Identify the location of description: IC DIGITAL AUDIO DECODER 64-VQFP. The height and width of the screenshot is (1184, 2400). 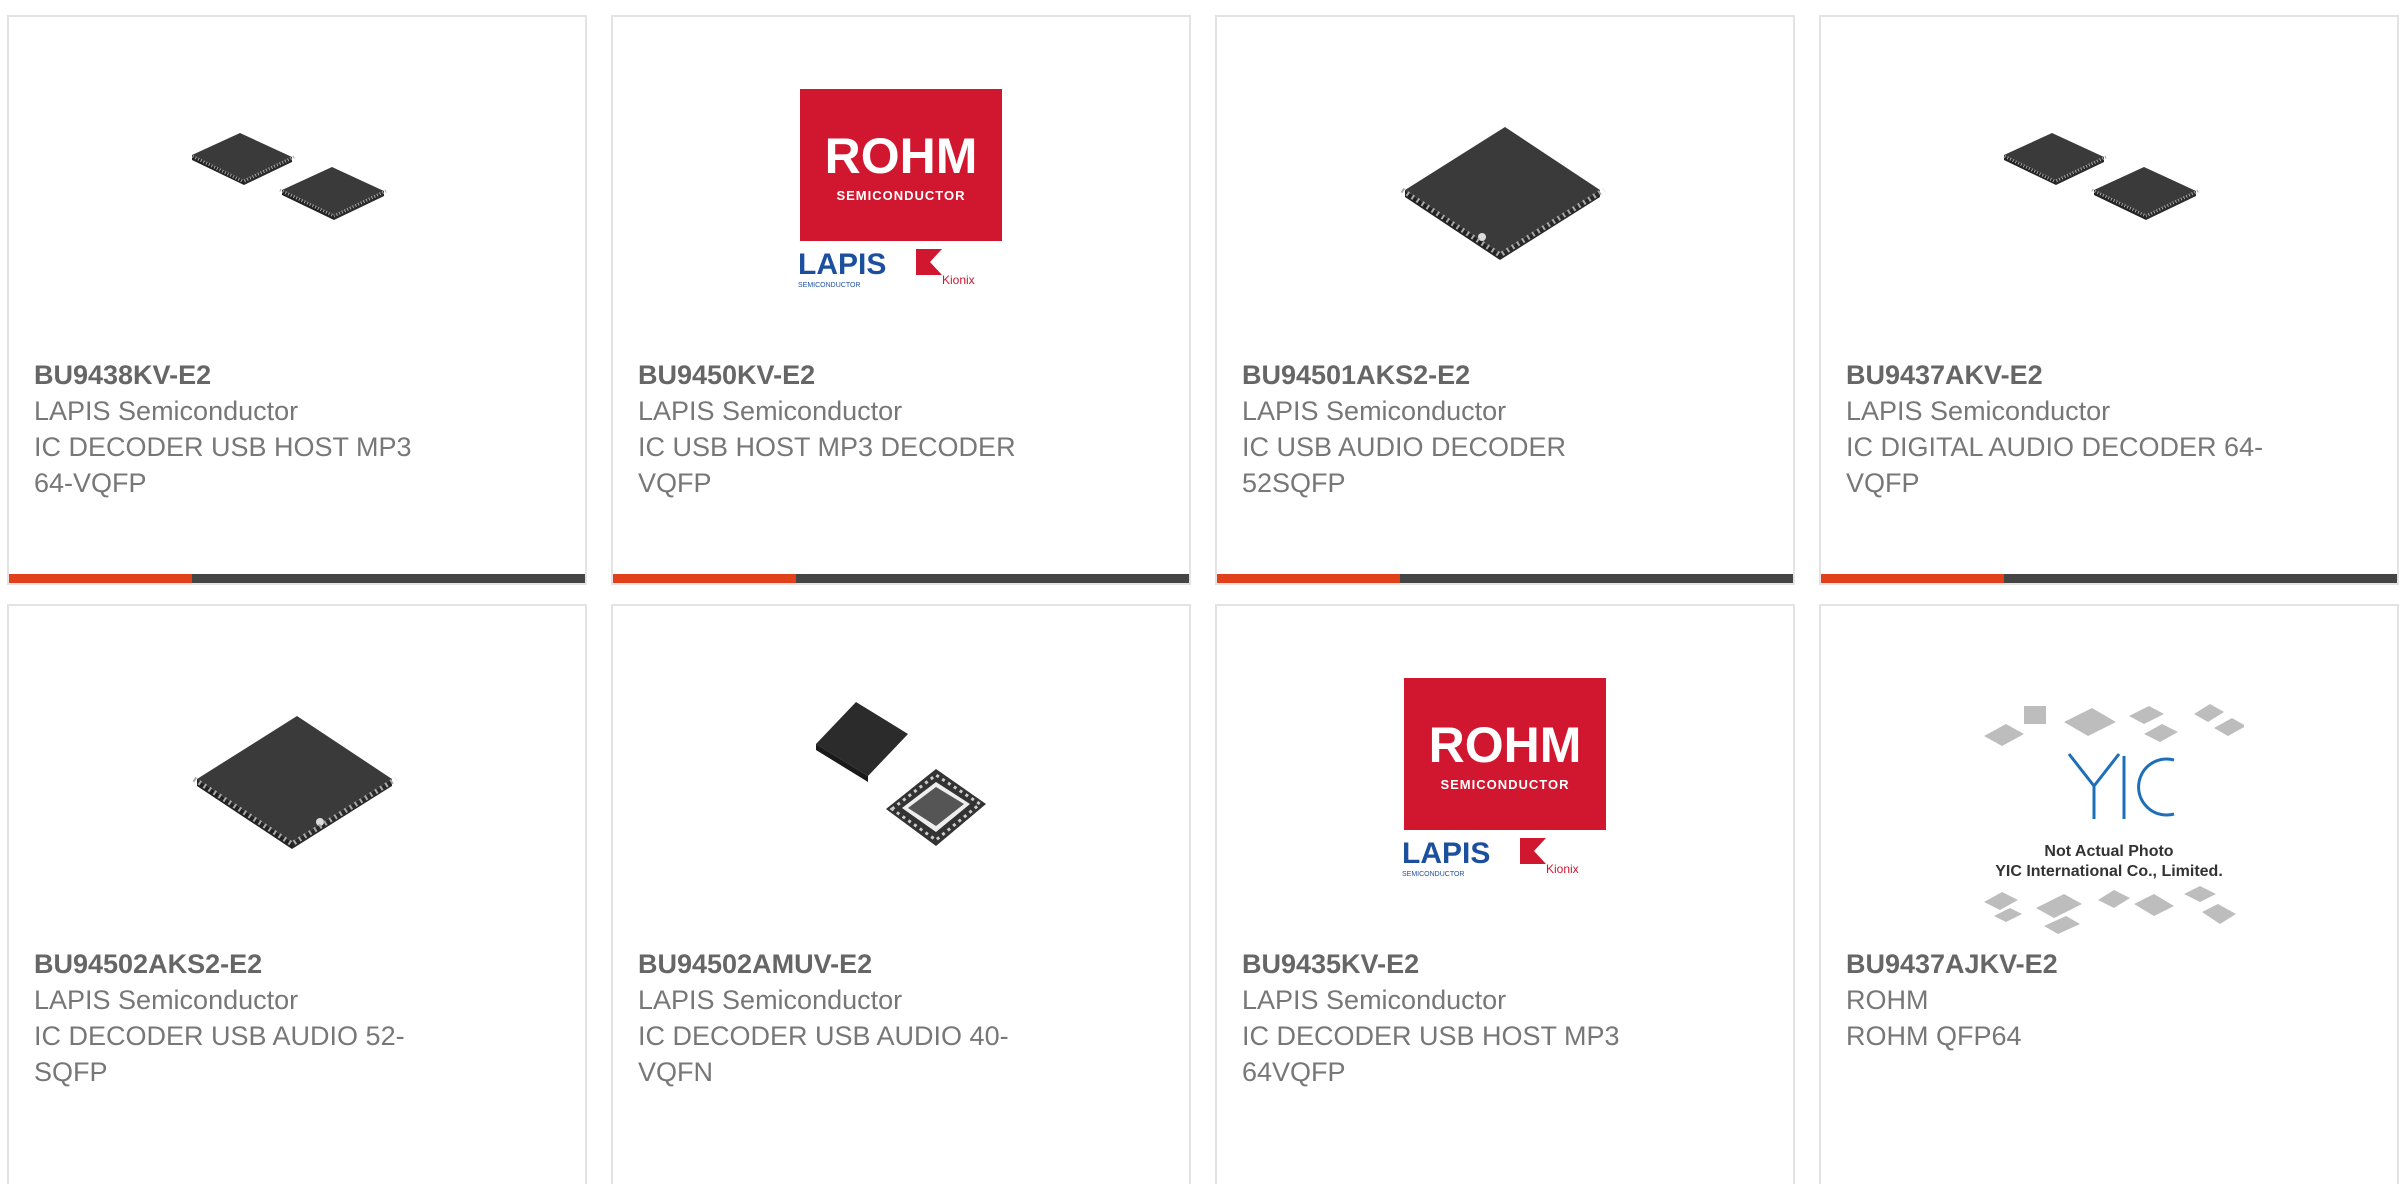
(2055, 465).